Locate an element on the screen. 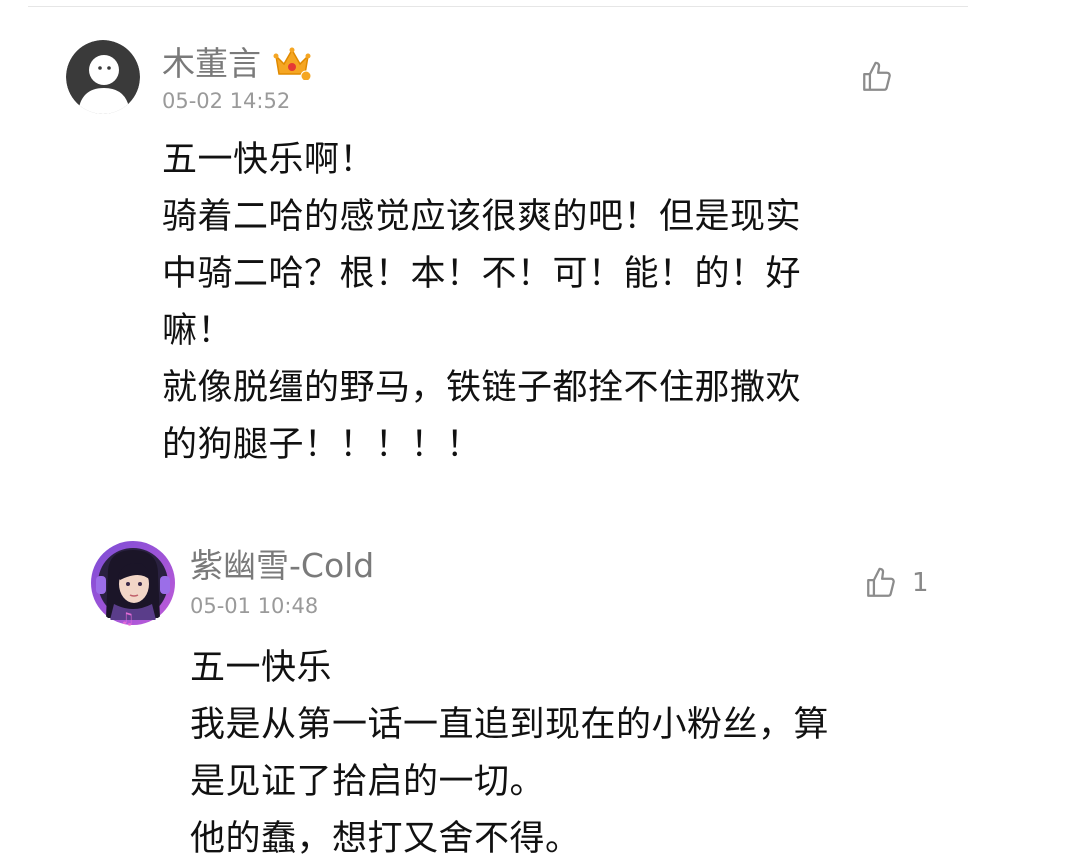 Image resolution: width=1080 pixels, height=868 pixels. crown-icon is located at coordinates (292, 65).